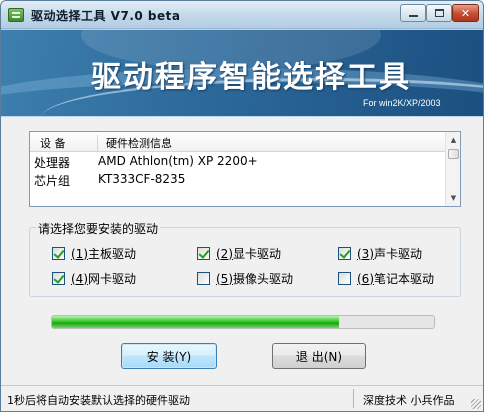 The image size is (484, 412). Describe the element at coordinates (390, 253) in the screenshot. I see `option-label: (3)声卡驱动` at that location.